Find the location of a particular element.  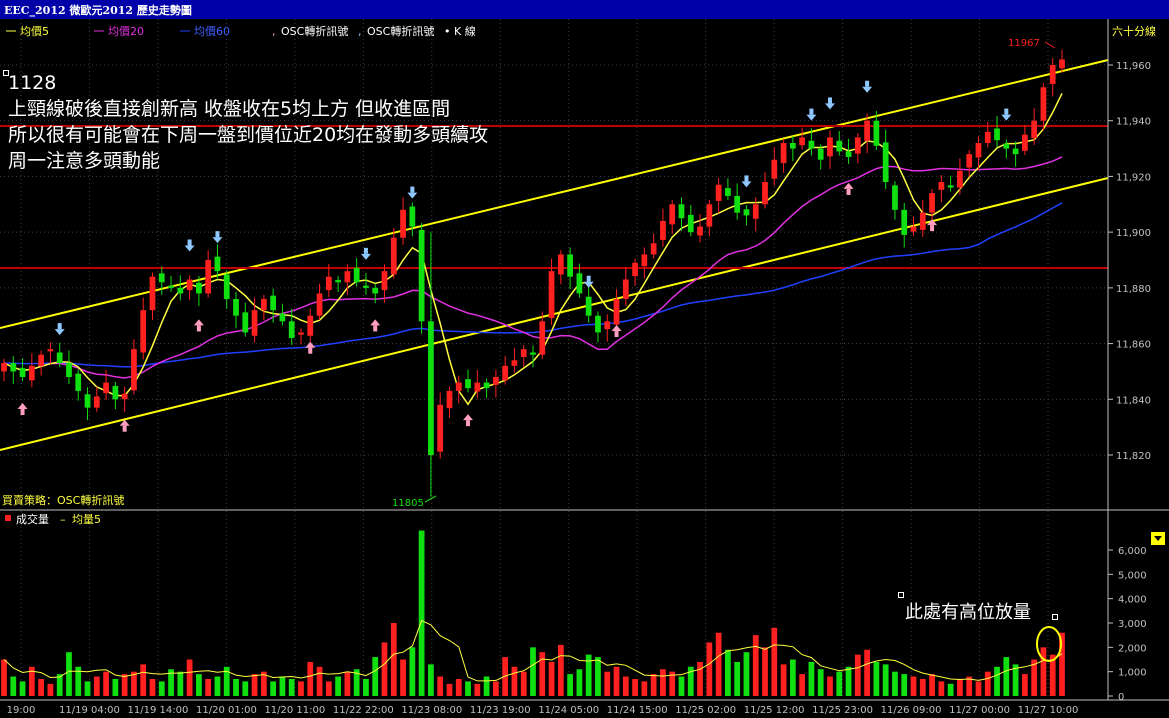

time-tick-label: 11/25 23:00 is located at coordinates (842, 710).